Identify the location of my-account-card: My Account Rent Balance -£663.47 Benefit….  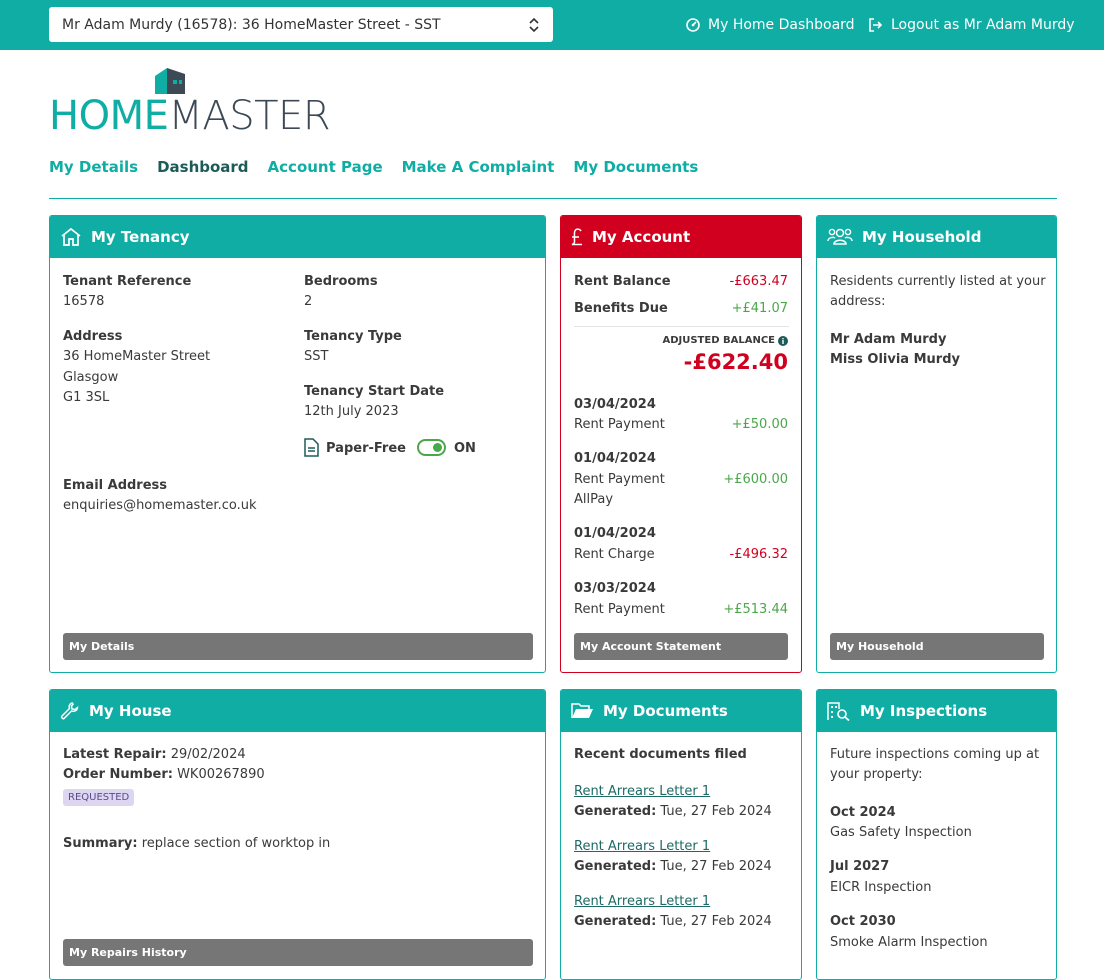
(681, 444).